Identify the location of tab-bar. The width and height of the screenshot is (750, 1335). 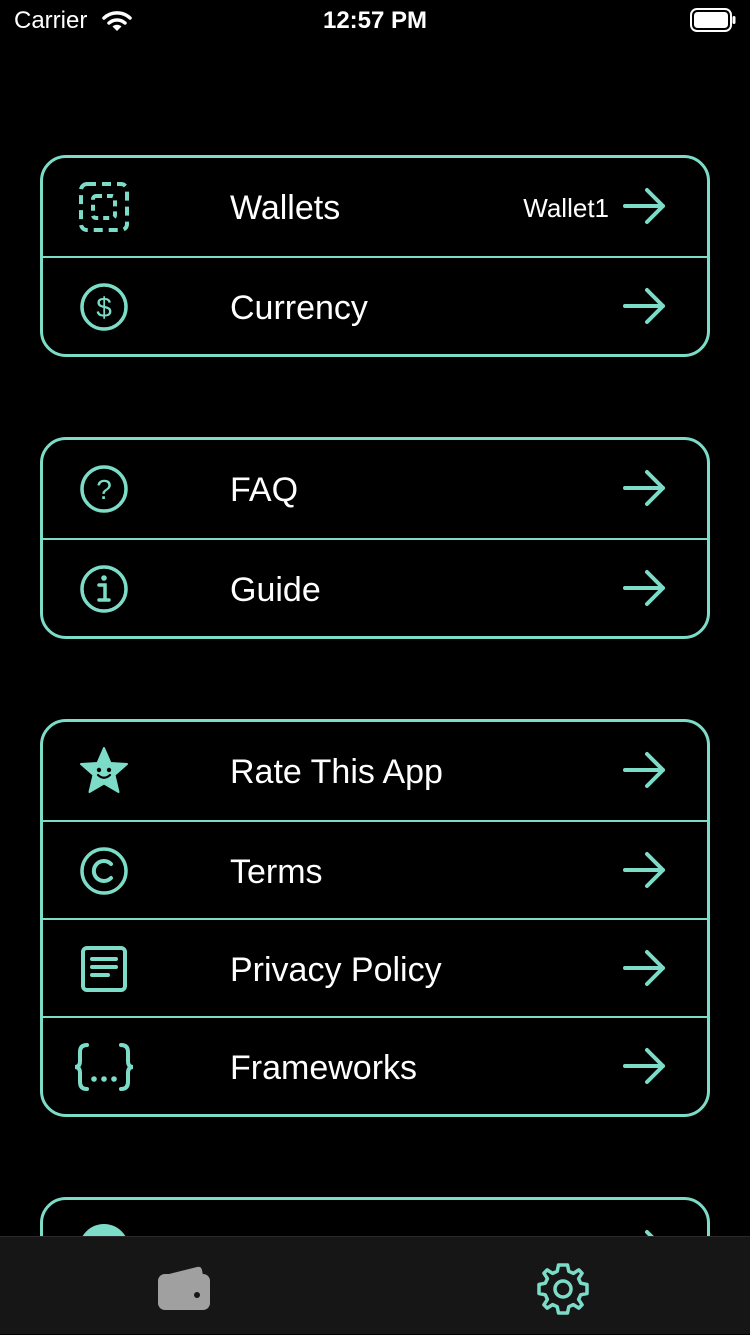
(375, 1285).